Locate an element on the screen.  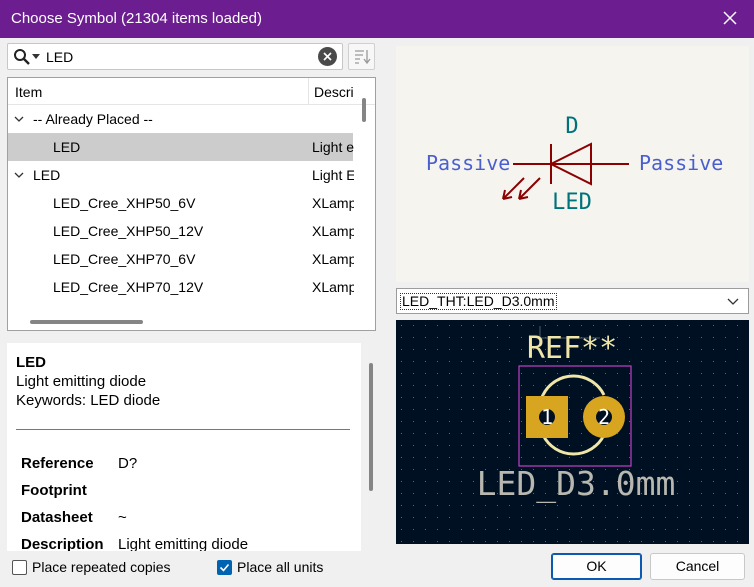
details-scrollbar is located at coordinates (371, 427).